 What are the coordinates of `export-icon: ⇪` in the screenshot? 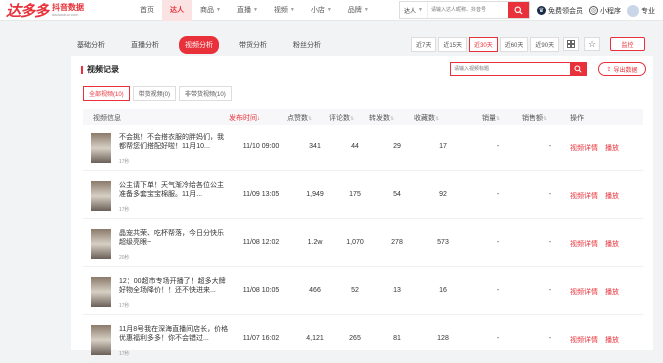 It's located at (609, 69).